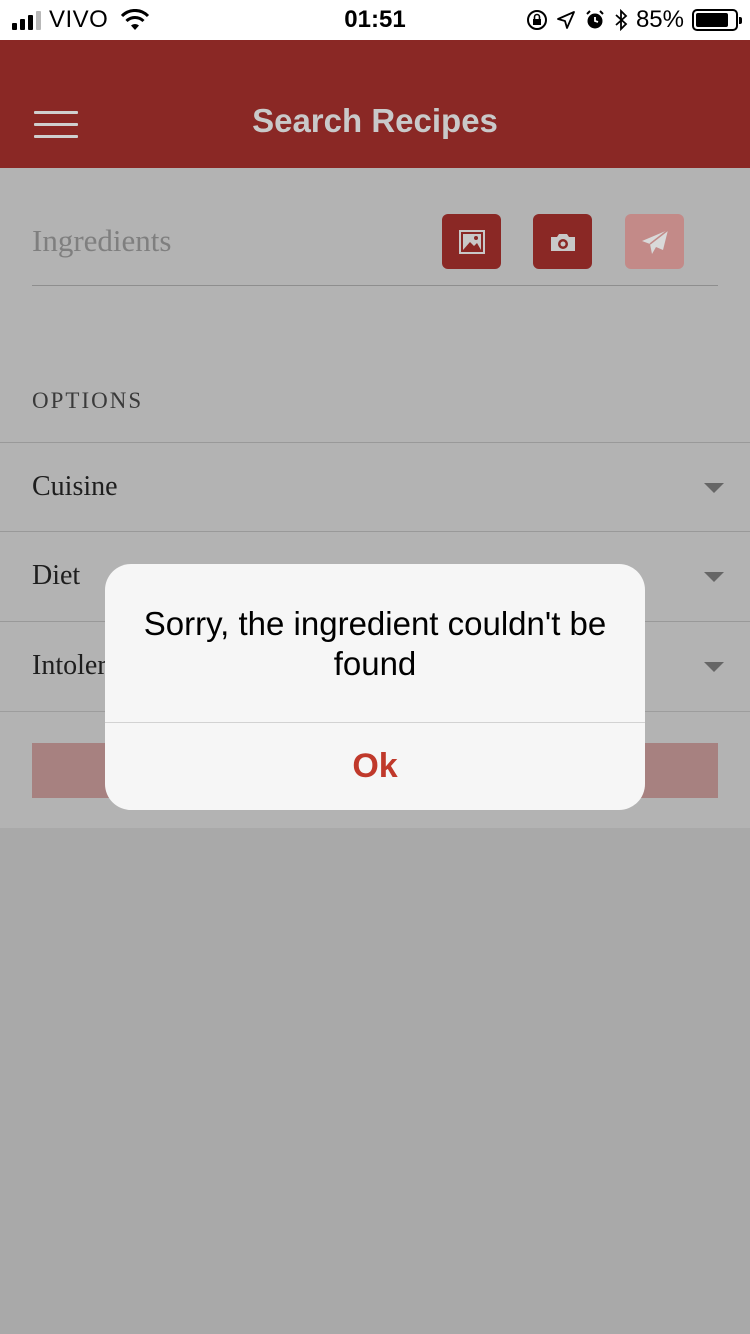 The height and width of the screenshot is (1334, 750). Describe the element at coordinates (56, 575) in the screenshot. I see `dropdown-label: Diet` at that location.